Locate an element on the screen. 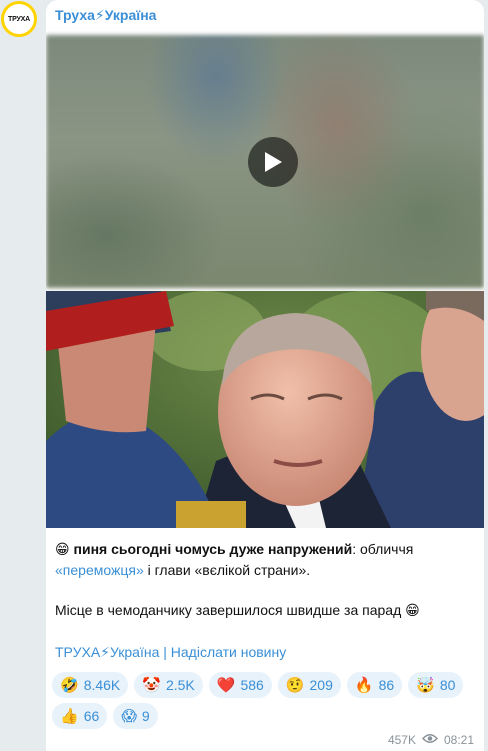 The width and height of the screenshot is (488, 751). reaction-count: 8.46K is located at coordinates (102, 685).